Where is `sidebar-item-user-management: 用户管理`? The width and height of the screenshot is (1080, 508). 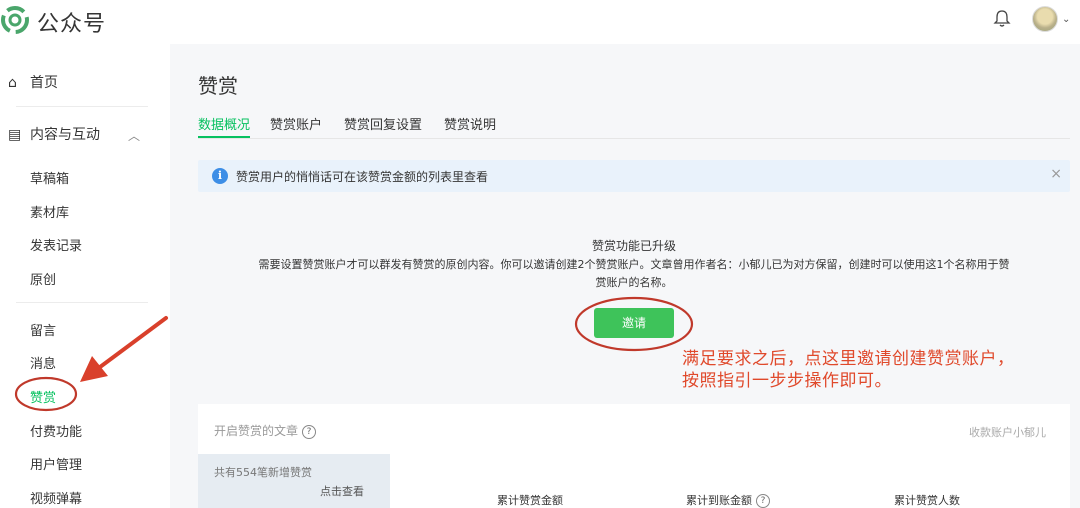 sidebar-item-user-management: 用户管理 is located at coordinates (56, 463).